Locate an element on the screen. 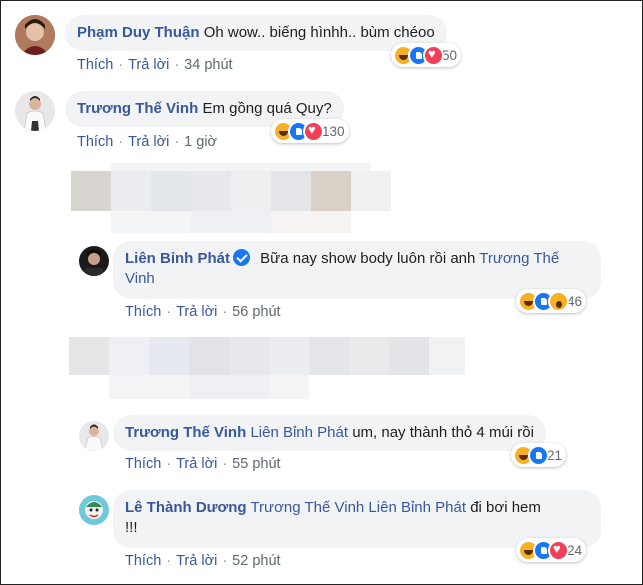  comment-text-line2: !!! is located at coordinates (131, 527).